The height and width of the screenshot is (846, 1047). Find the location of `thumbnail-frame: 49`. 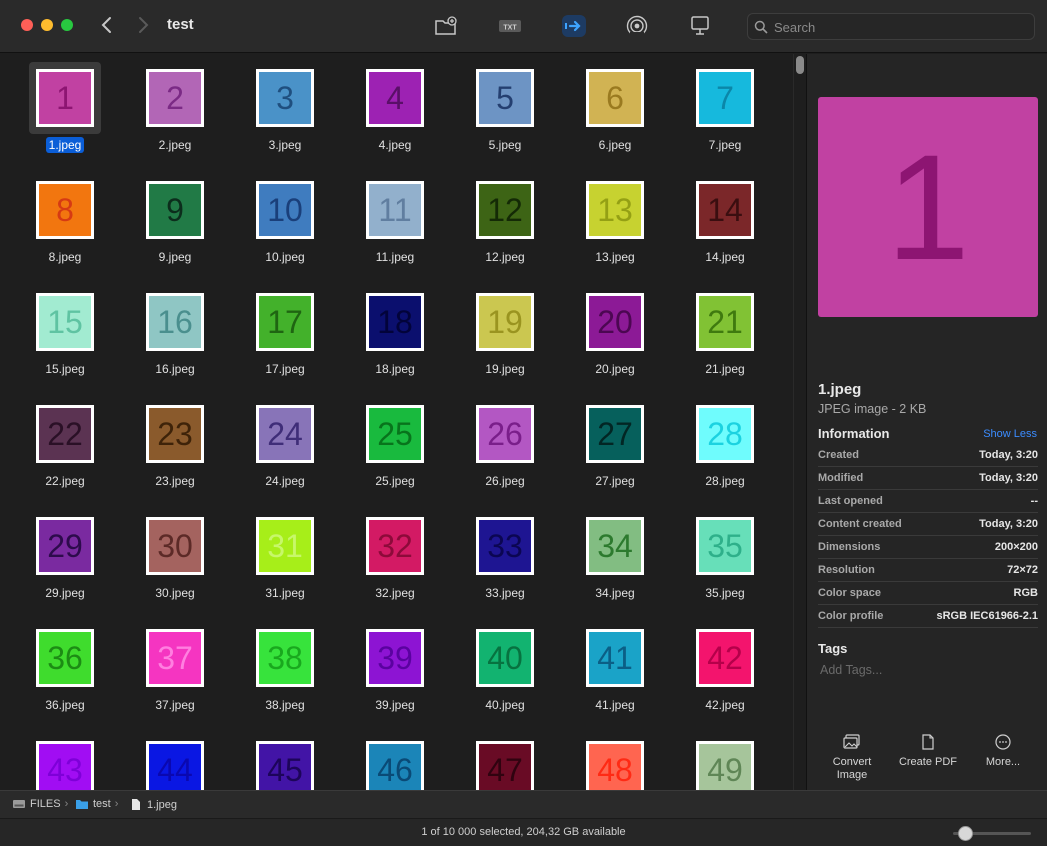

thumbnail-frame: 49 is located at coordinates (725, 762).